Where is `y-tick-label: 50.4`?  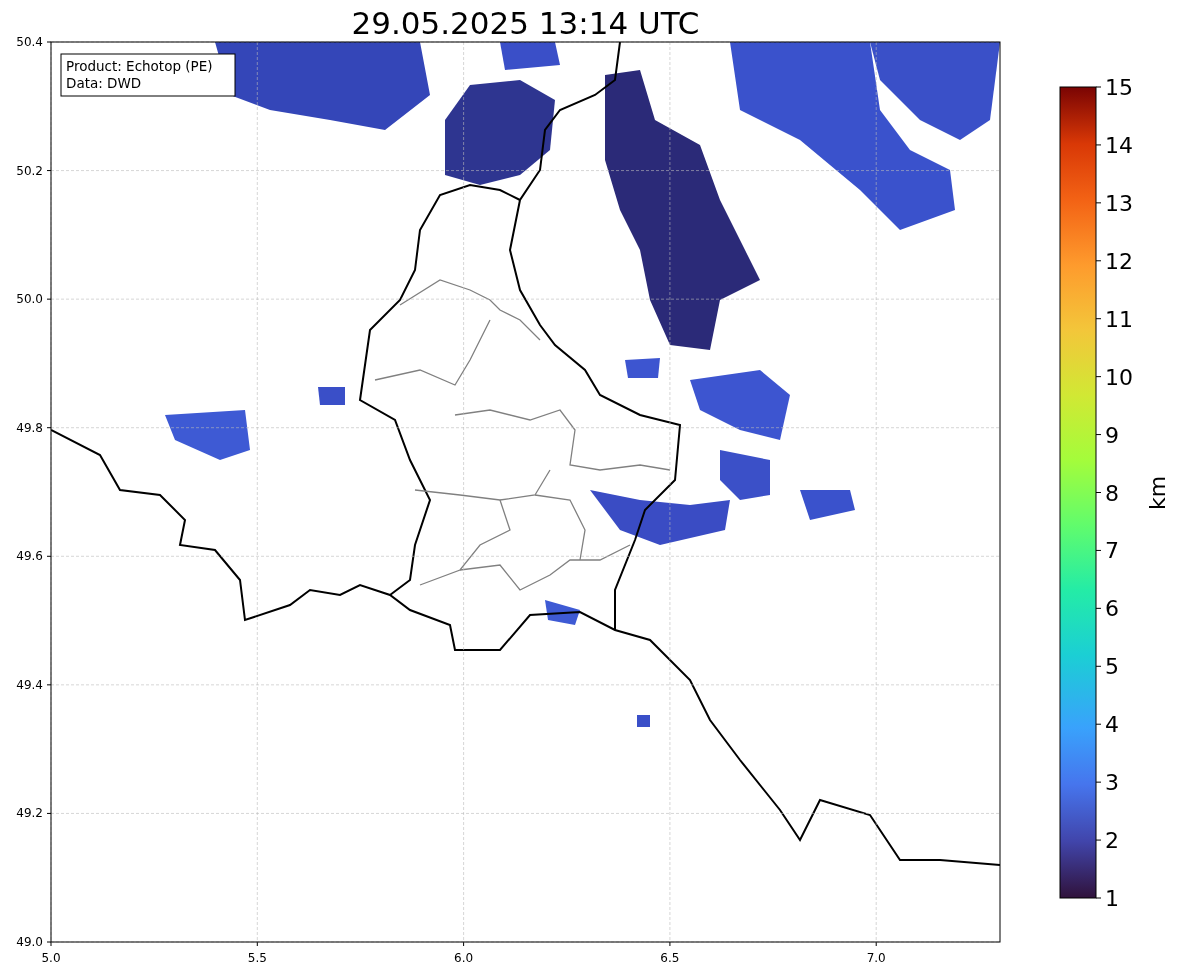 y-tick-label: 50.4 is located at coordinates (29, 42).